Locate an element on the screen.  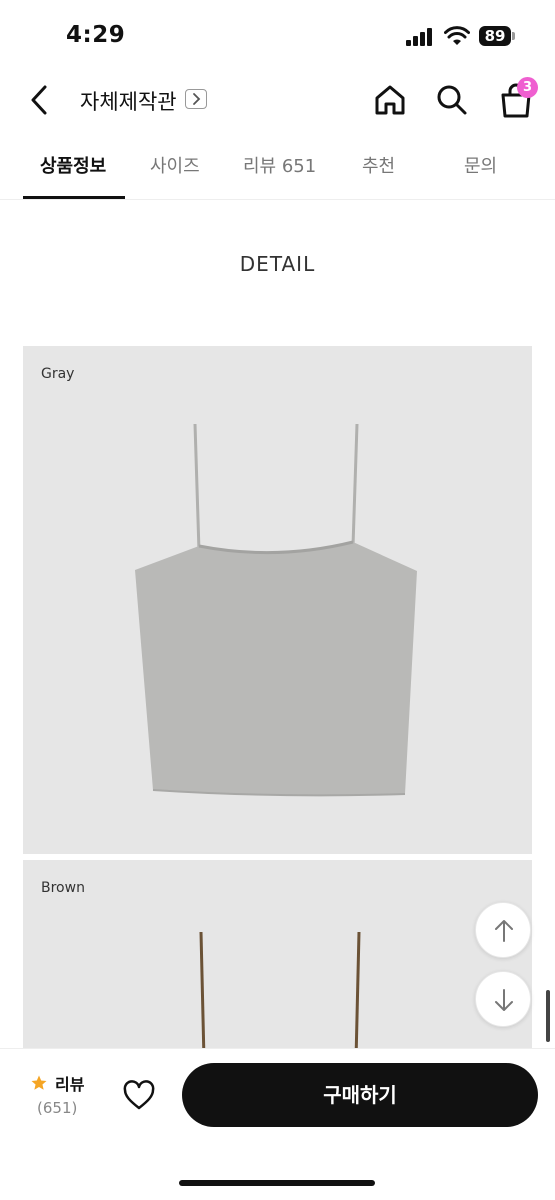
search-icon is located at coordinates (452, 100).